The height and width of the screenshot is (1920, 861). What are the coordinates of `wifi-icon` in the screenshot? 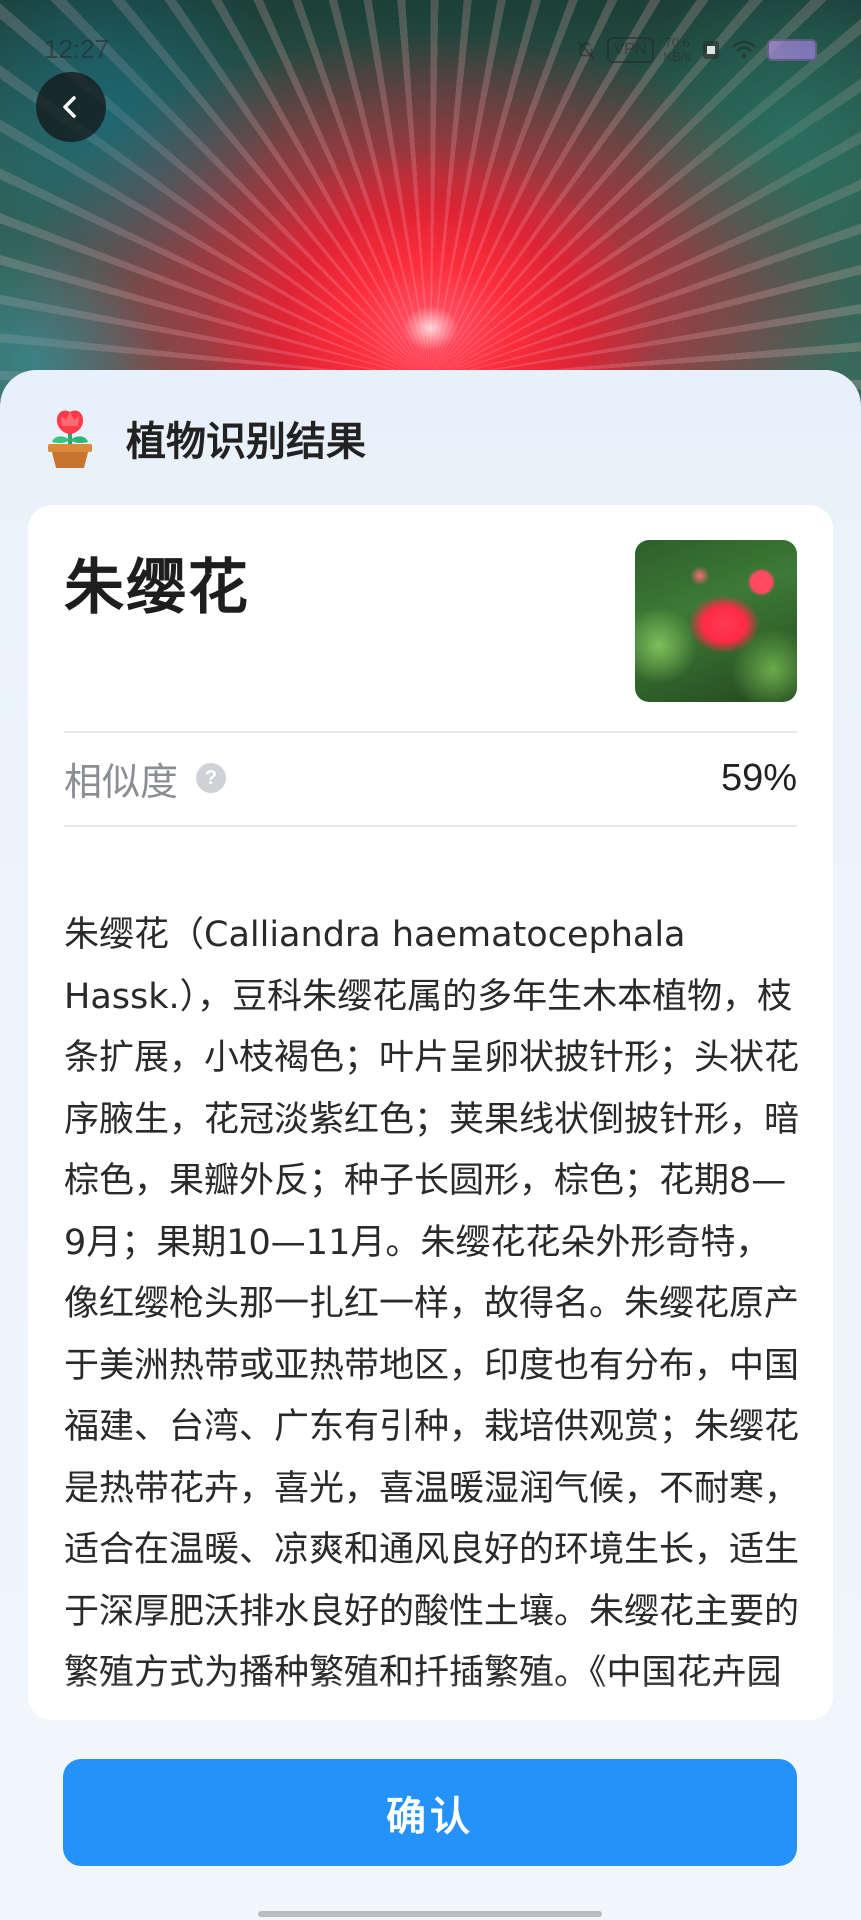 It's located at (744, 49).